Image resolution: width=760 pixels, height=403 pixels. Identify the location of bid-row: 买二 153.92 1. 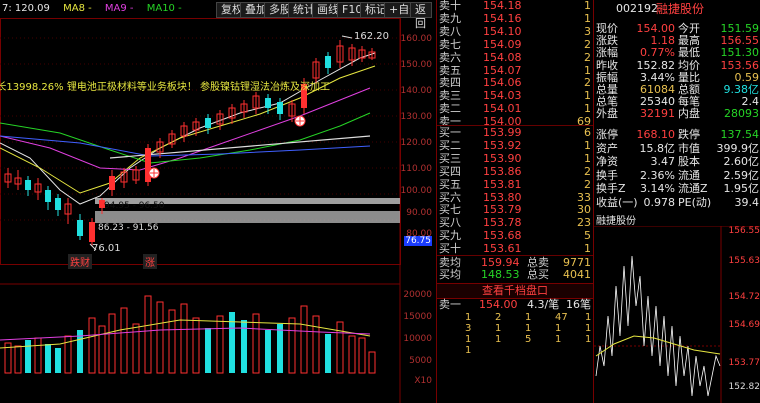
(515, 145).